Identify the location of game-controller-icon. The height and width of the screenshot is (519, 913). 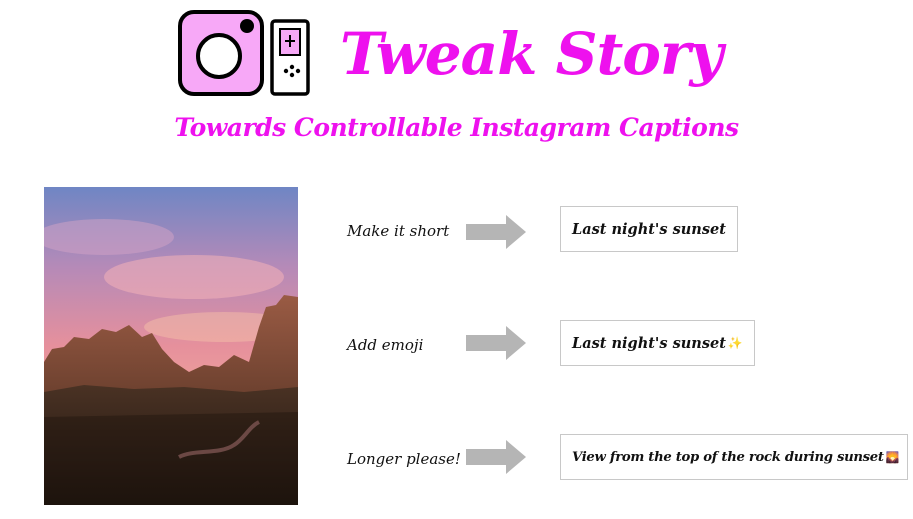
(290, 57).